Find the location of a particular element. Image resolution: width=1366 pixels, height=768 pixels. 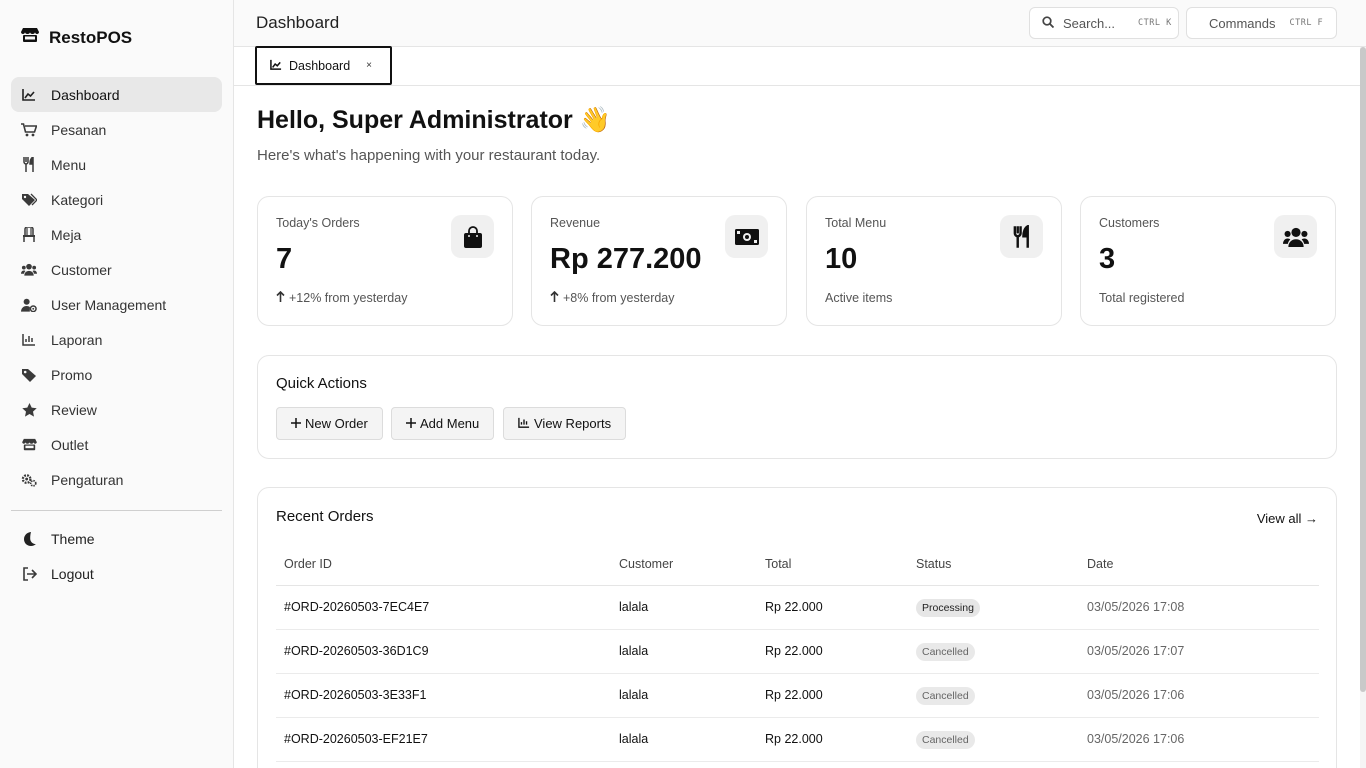

sidebar-item-label: Promo is located at coordinates (72, 374).